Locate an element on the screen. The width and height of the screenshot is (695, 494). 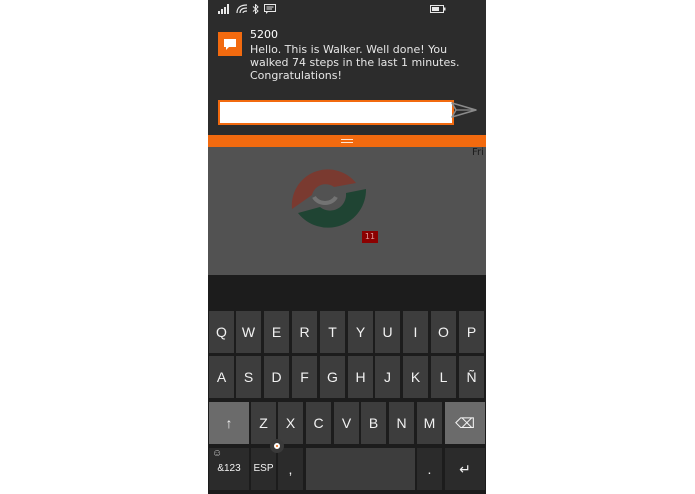
send-icon is located at coordinates (464, 110).